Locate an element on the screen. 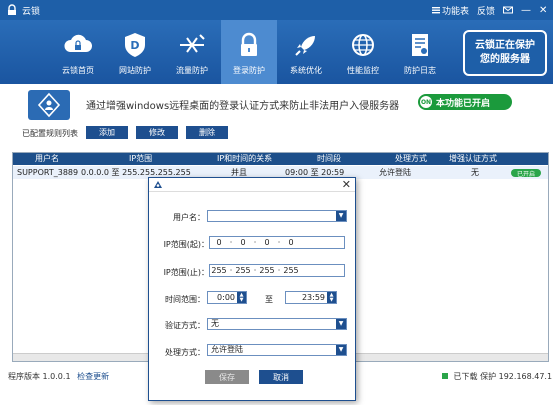 This screenshot has height=405, width=553. function-menu-button: 功能表 is located at coordinates (450, 10).